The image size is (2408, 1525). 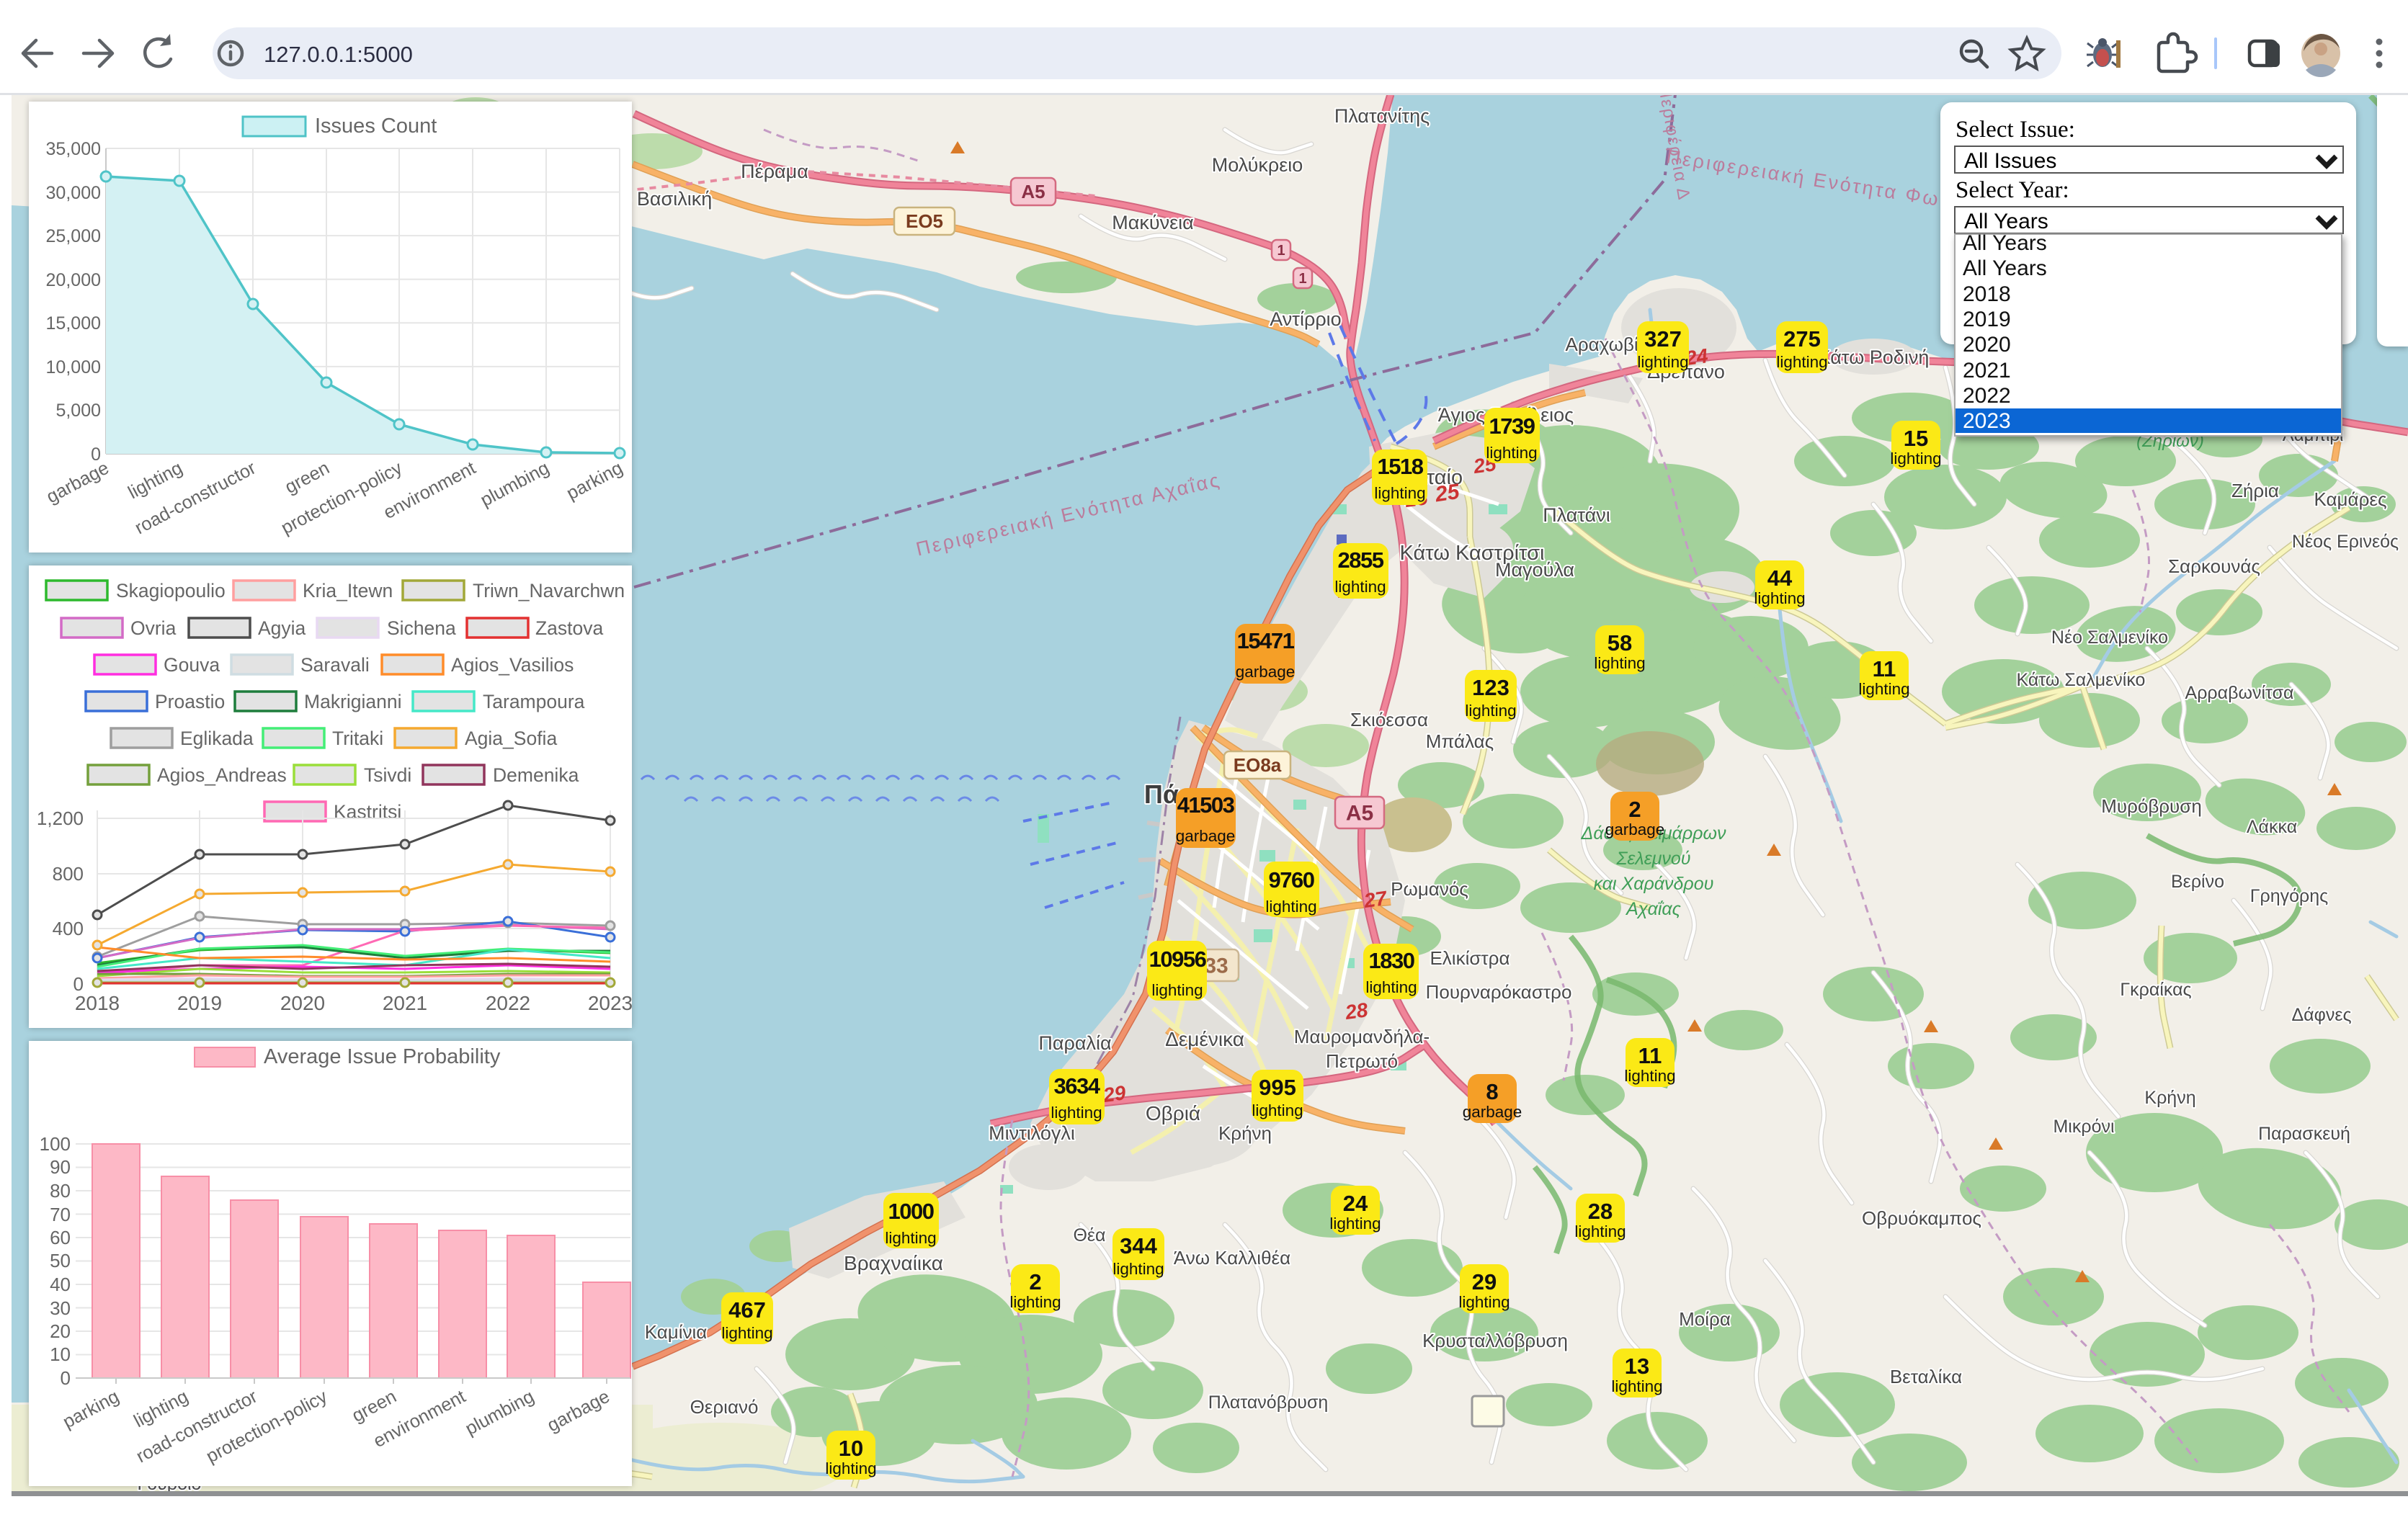 What do you see at coordinates (2304, 1134) in the screenshot?
I see `svg-text: Παρασκευή` at bounding box center [2304, 1134].